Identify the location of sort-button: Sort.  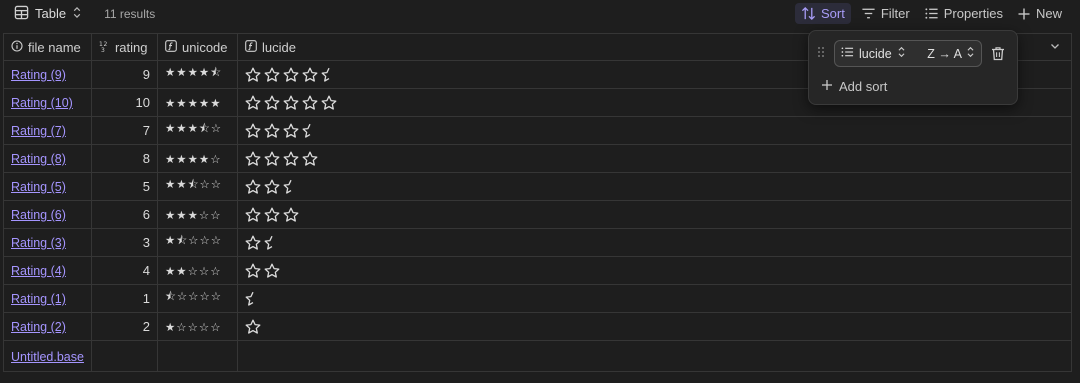
(823, 13).